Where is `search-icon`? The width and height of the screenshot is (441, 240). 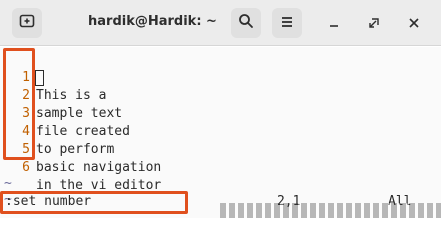
search-icon is located at coordinates (246, 23).